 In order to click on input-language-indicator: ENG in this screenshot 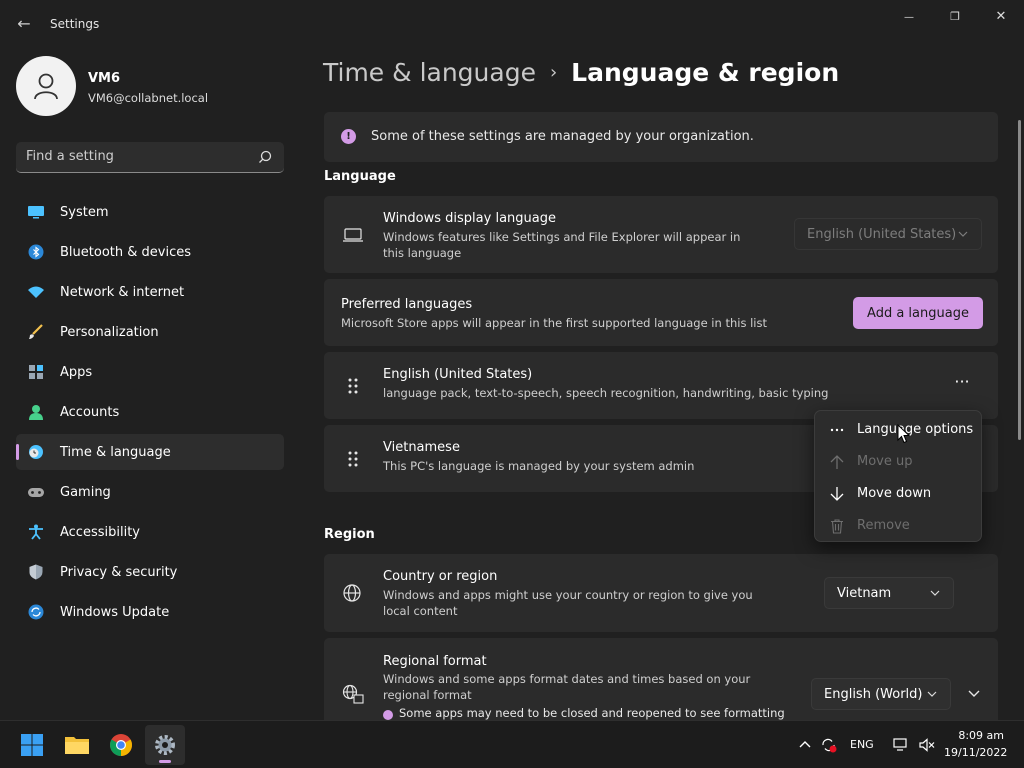, I will do `click(862, 744)`.